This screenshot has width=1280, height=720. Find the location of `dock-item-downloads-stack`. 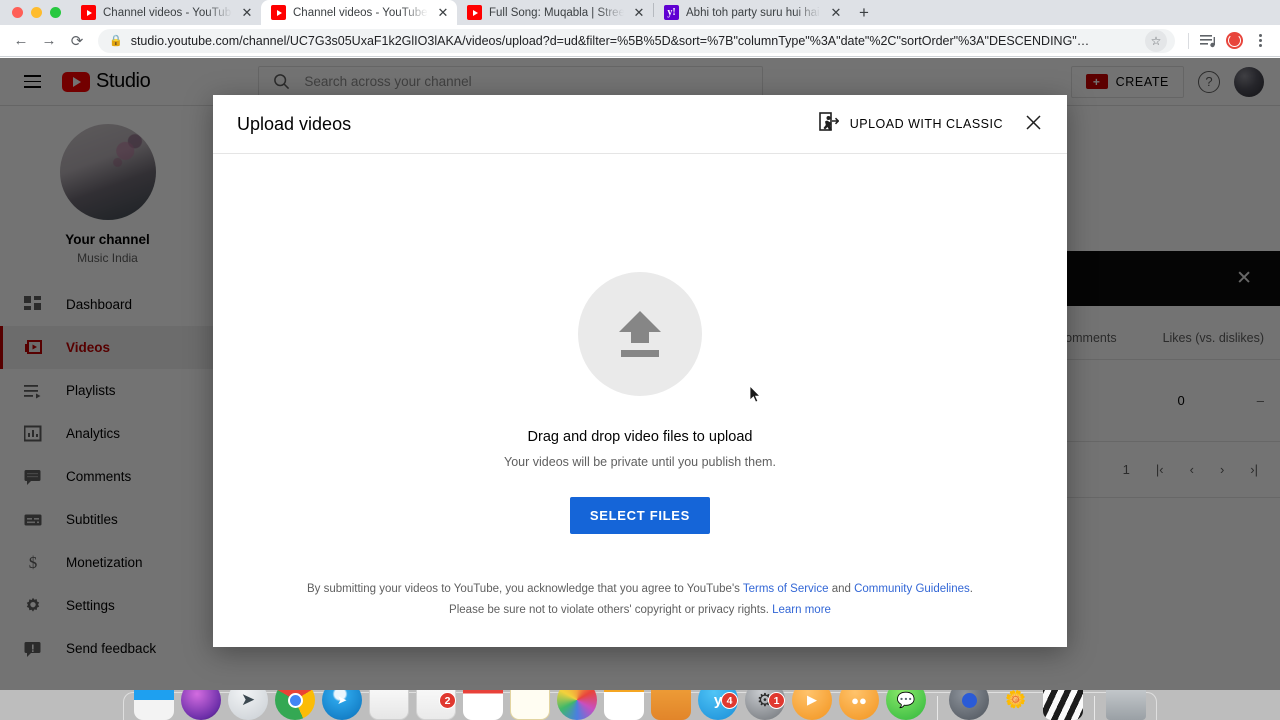

dock-item-downloads-stack is located at coordinates (969, 705).